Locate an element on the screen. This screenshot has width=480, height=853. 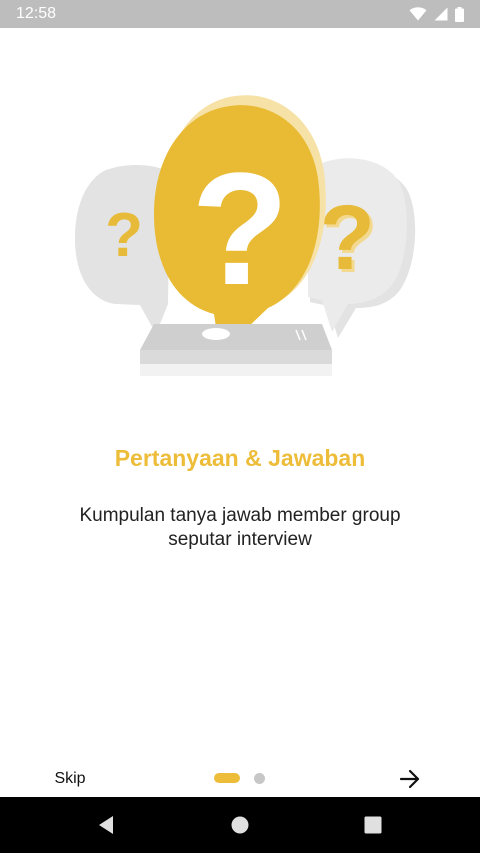
status-bar: 12:58 is located at coordinates (240, 14).